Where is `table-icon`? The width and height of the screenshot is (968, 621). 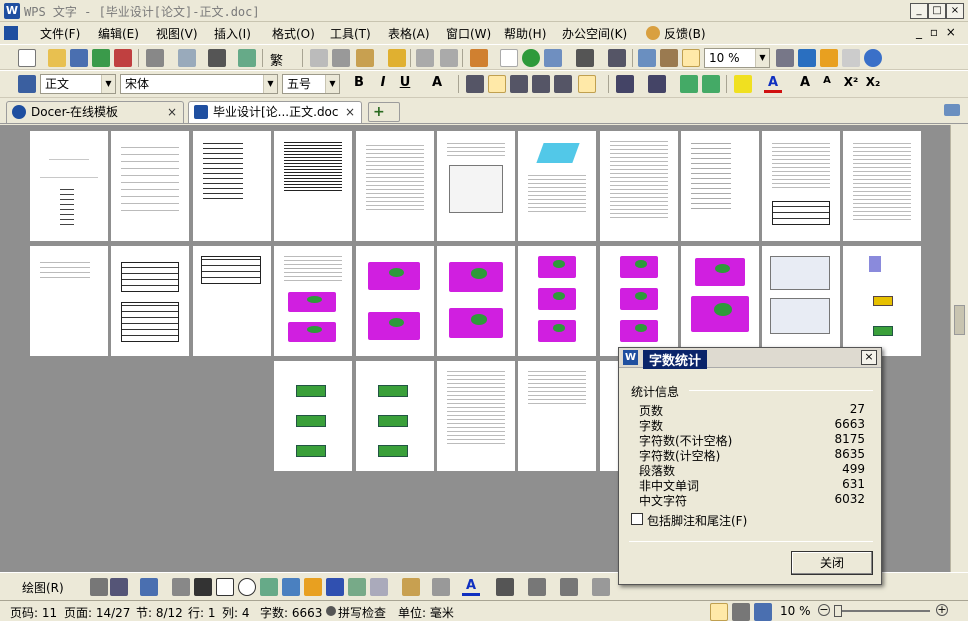
table-icon is located at coordinates (553, 58).